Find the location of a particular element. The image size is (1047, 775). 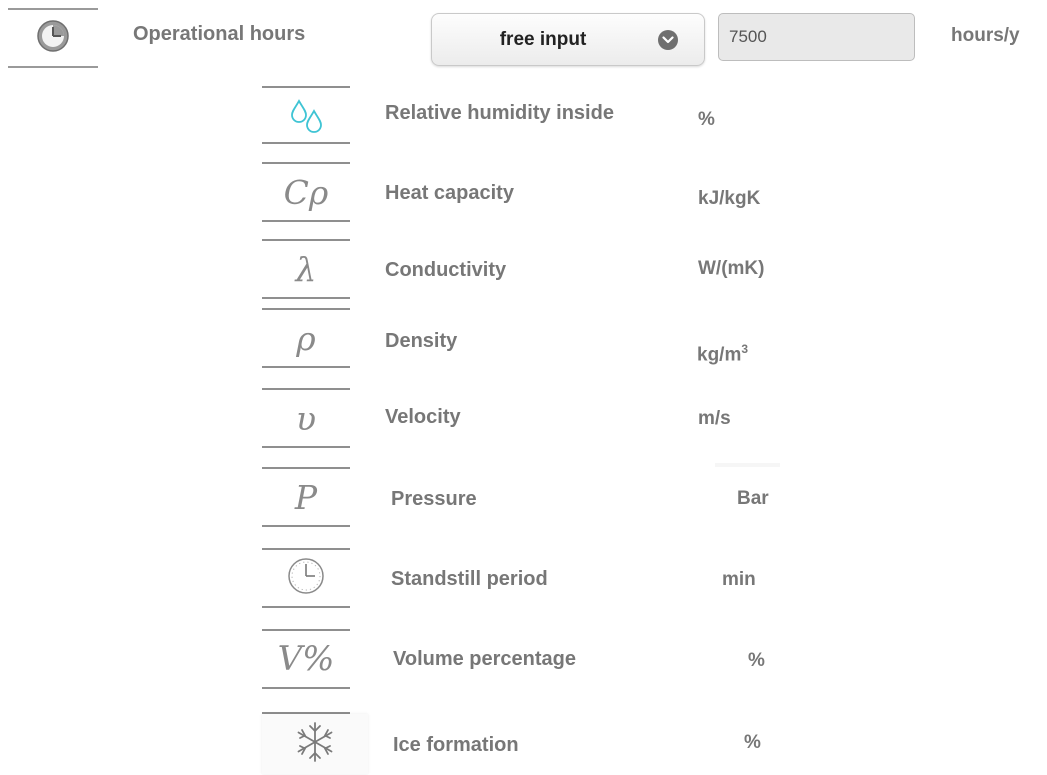

volume-percentage-icon-cell: V% is located at coordinates (306, 659).